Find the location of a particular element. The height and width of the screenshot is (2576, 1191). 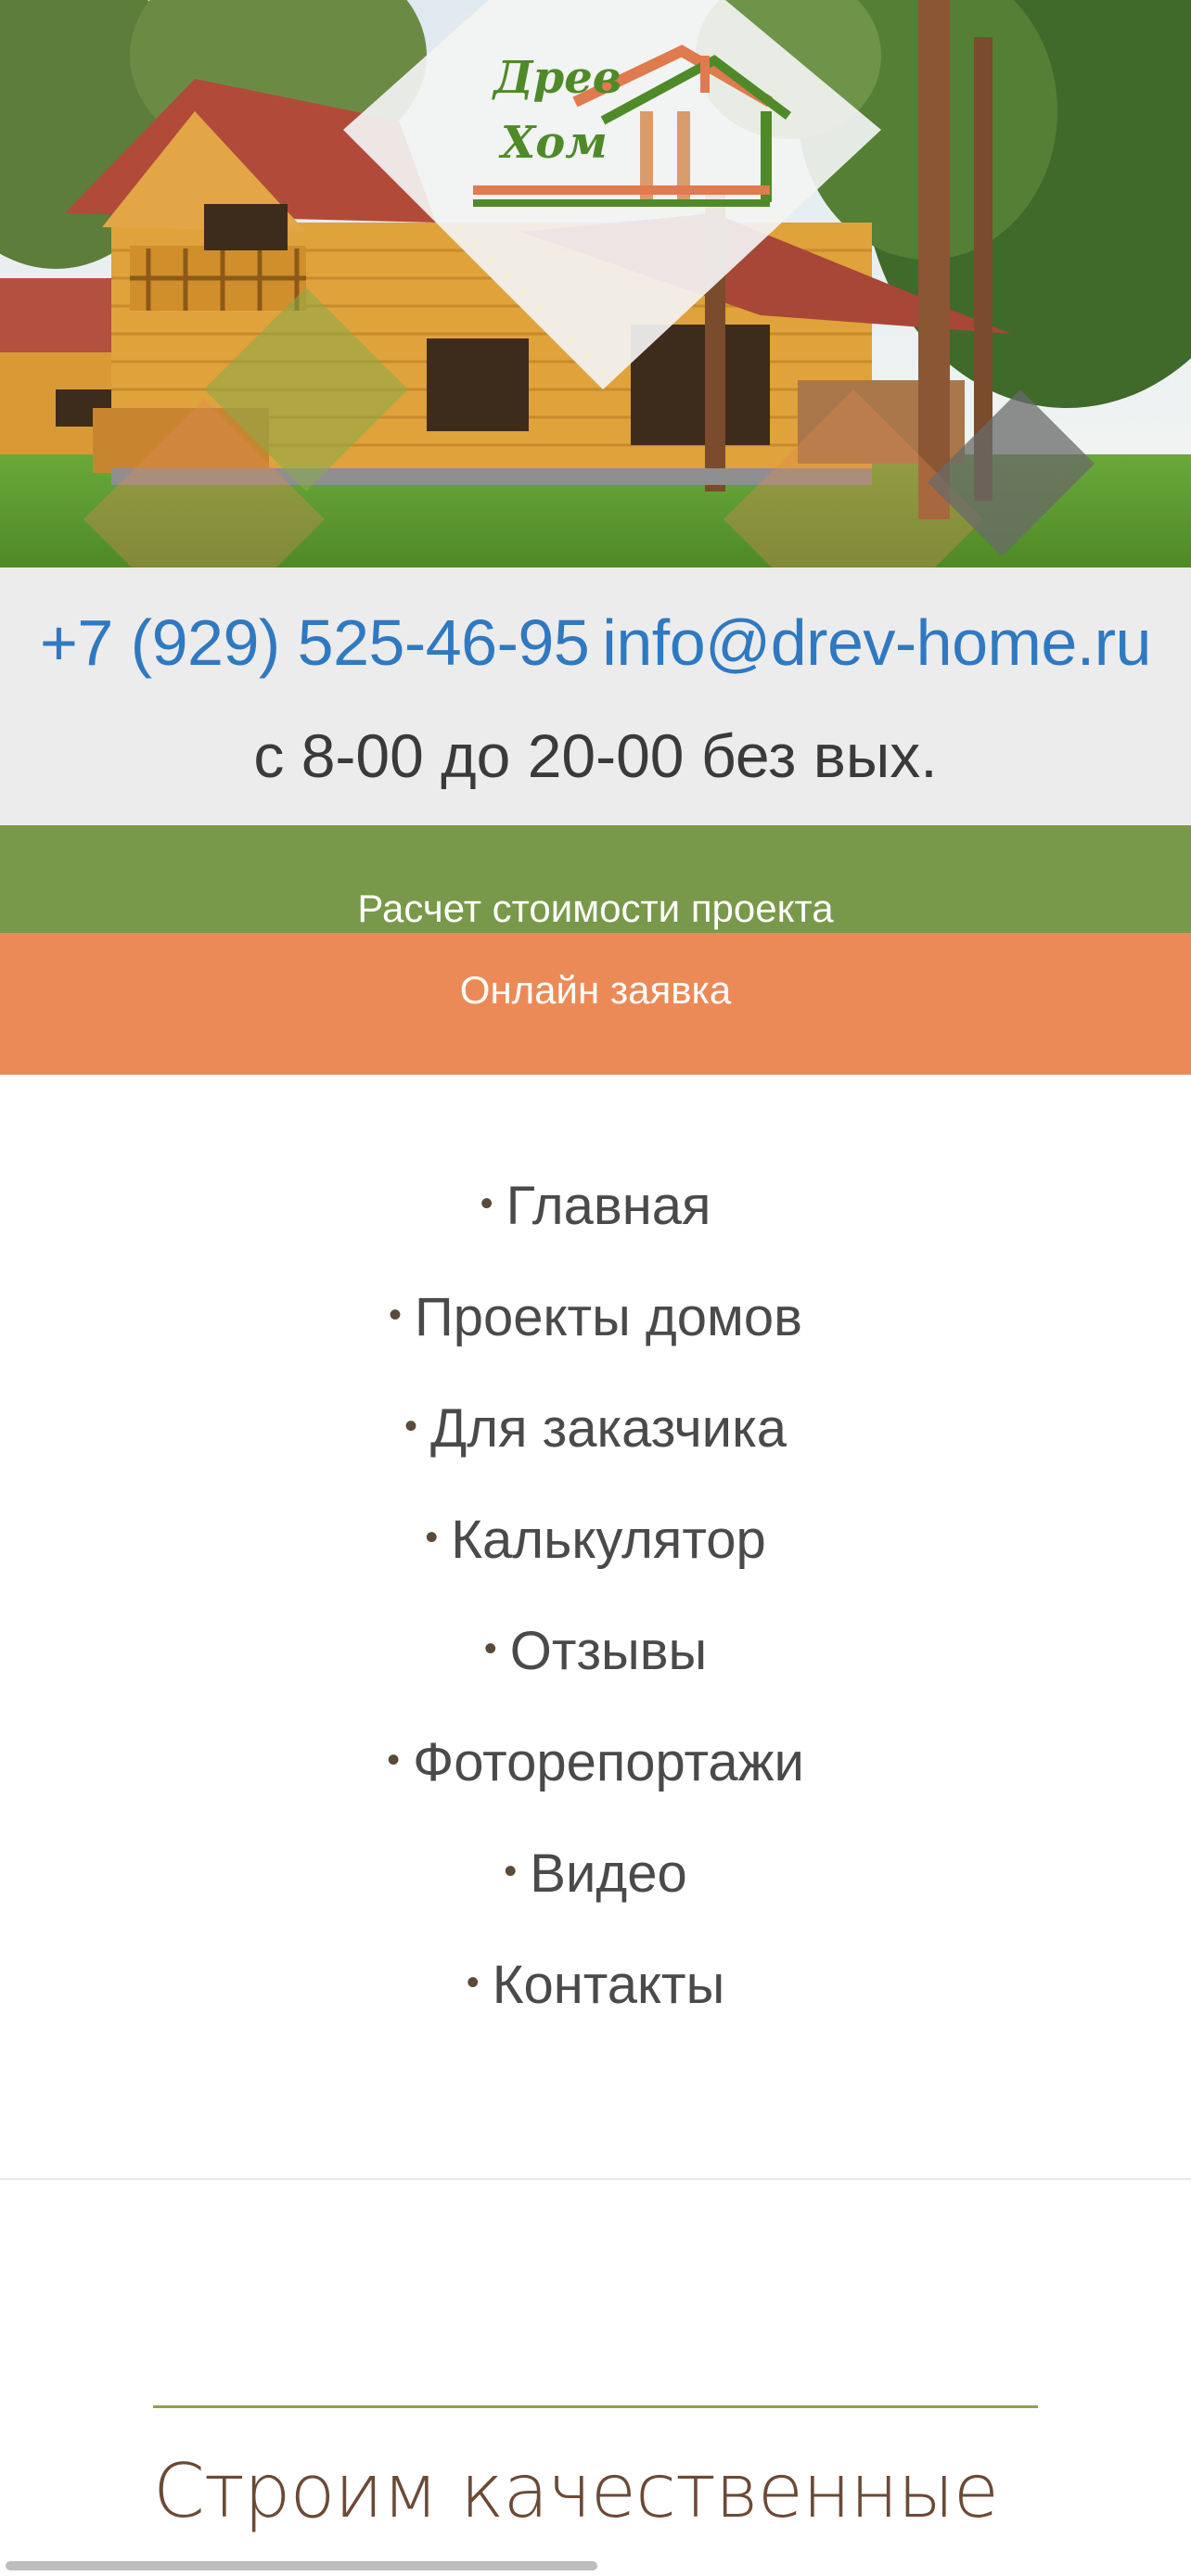

nav-item-calculator: • Калькулятор is located at coordinates (595, 1539).